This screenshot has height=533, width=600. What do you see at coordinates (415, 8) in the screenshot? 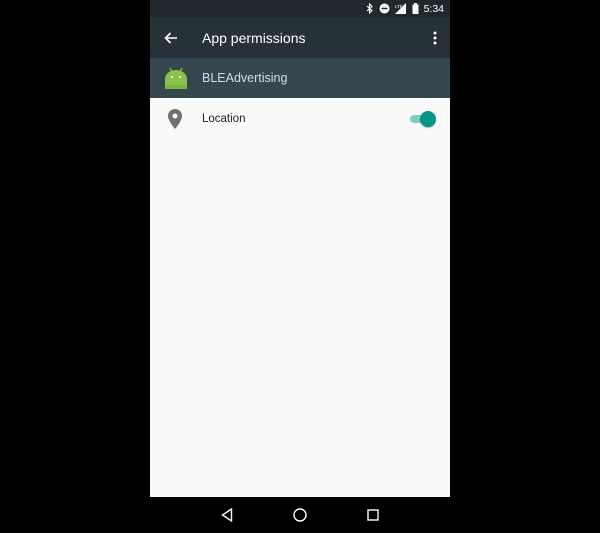
I see `battery-icon` at bounding box center [415, 8].